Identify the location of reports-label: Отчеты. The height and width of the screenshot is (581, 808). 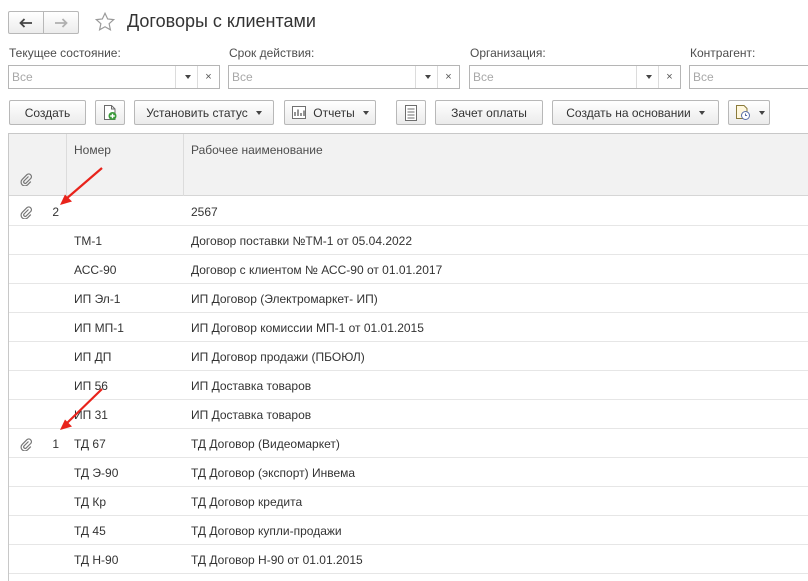
(334, 112).